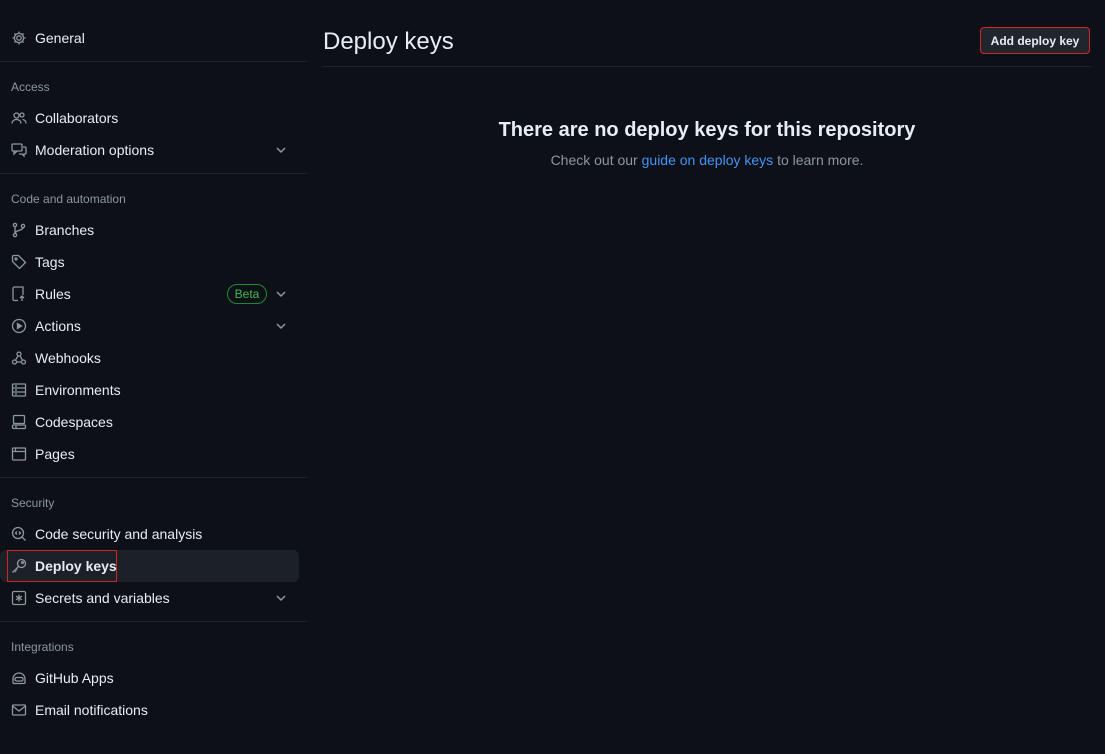 The image size is (1105, 754). Describe the element at coordinates (19, 262) in the screenshot. I see `tag-icon` at that location.